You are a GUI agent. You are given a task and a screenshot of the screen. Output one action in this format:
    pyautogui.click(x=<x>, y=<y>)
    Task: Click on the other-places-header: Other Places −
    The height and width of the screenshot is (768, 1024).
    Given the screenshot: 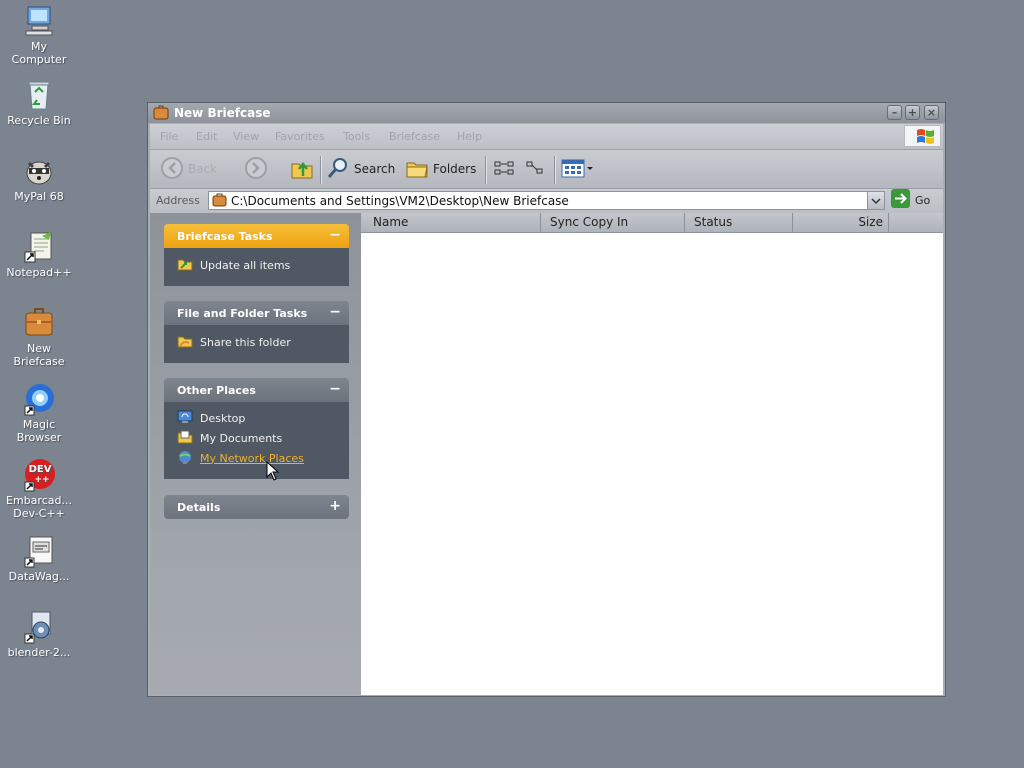 What is the action you would take?
    pyautogui.click(x=256, y=390)
    